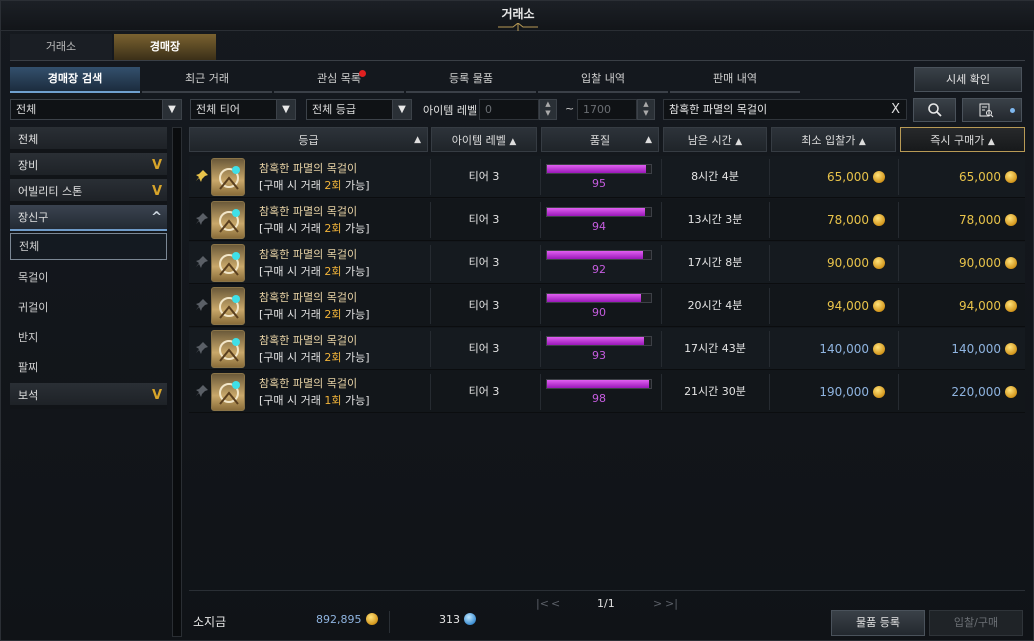  Describe the element at coordinates (992, 110) in the screenshot. I see `search-history-button` at that location.